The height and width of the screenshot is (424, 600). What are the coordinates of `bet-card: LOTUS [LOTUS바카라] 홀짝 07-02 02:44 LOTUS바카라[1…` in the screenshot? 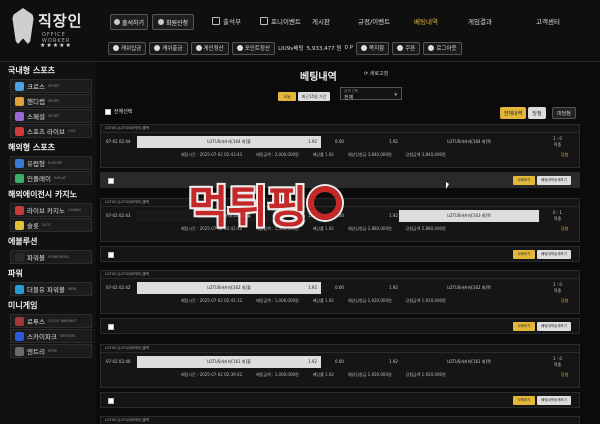 It's located at (340, 146).